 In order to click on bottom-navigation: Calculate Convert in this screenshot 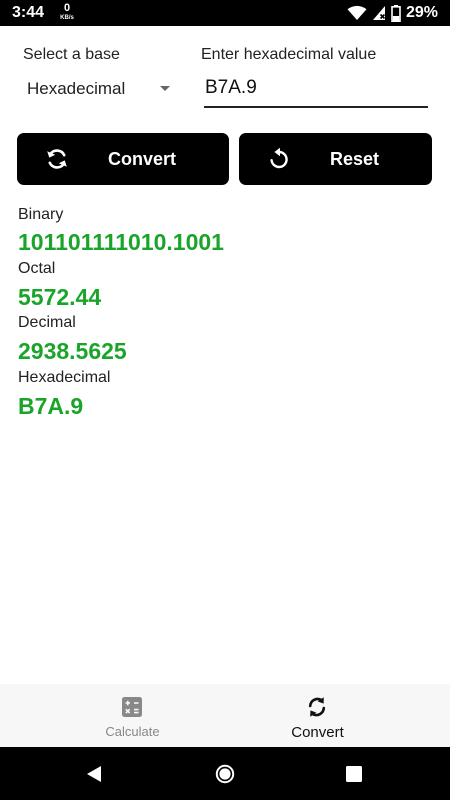, I will do `click(225, 715)`.